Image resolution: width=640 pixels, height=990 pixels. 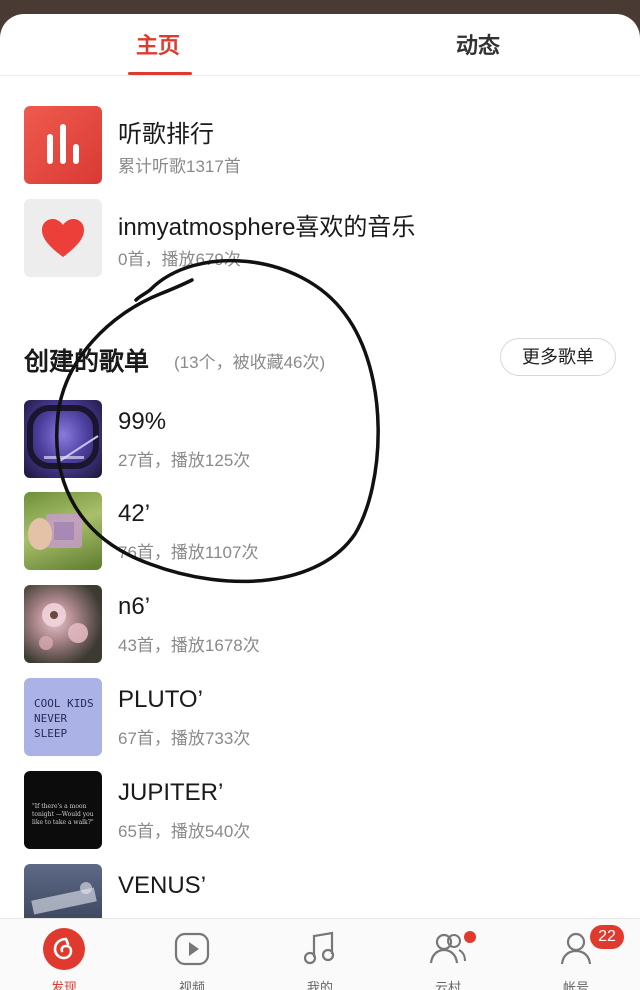 I want to click on netease-logo-icon, so click(x=64, y=949).